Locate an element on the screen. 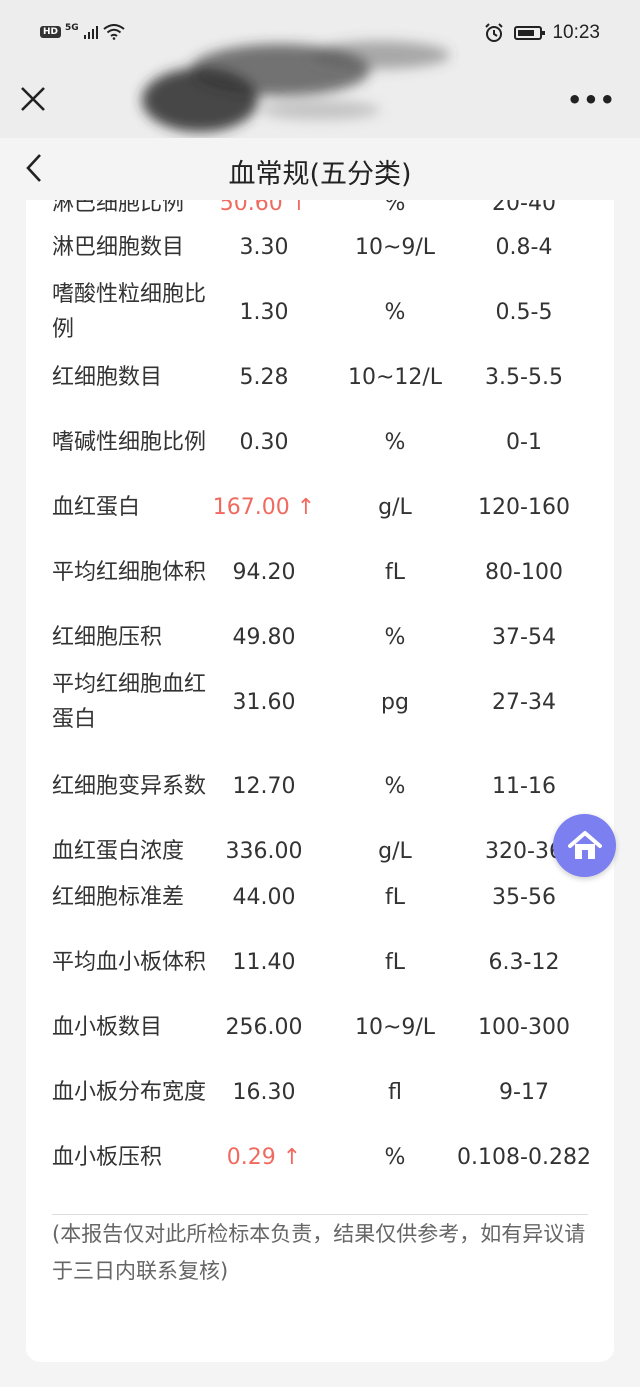  page-title: 血常规(五分类) is located at coordinates (320, 174).